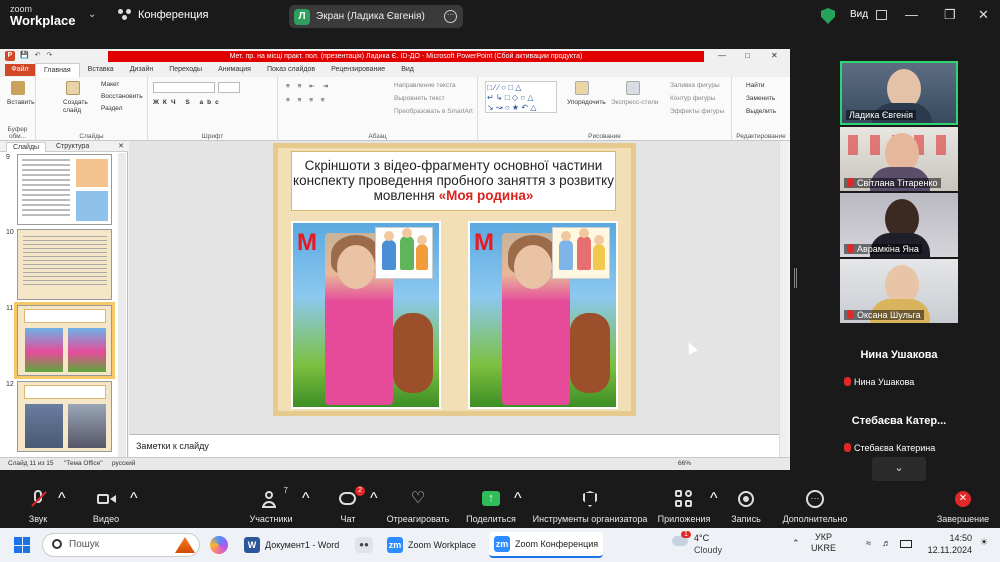 The image size is (1000, 562). Describe the element at coordinates (84, 544) in the screenshot. I see `search-placeholder: Пошук` at that location.